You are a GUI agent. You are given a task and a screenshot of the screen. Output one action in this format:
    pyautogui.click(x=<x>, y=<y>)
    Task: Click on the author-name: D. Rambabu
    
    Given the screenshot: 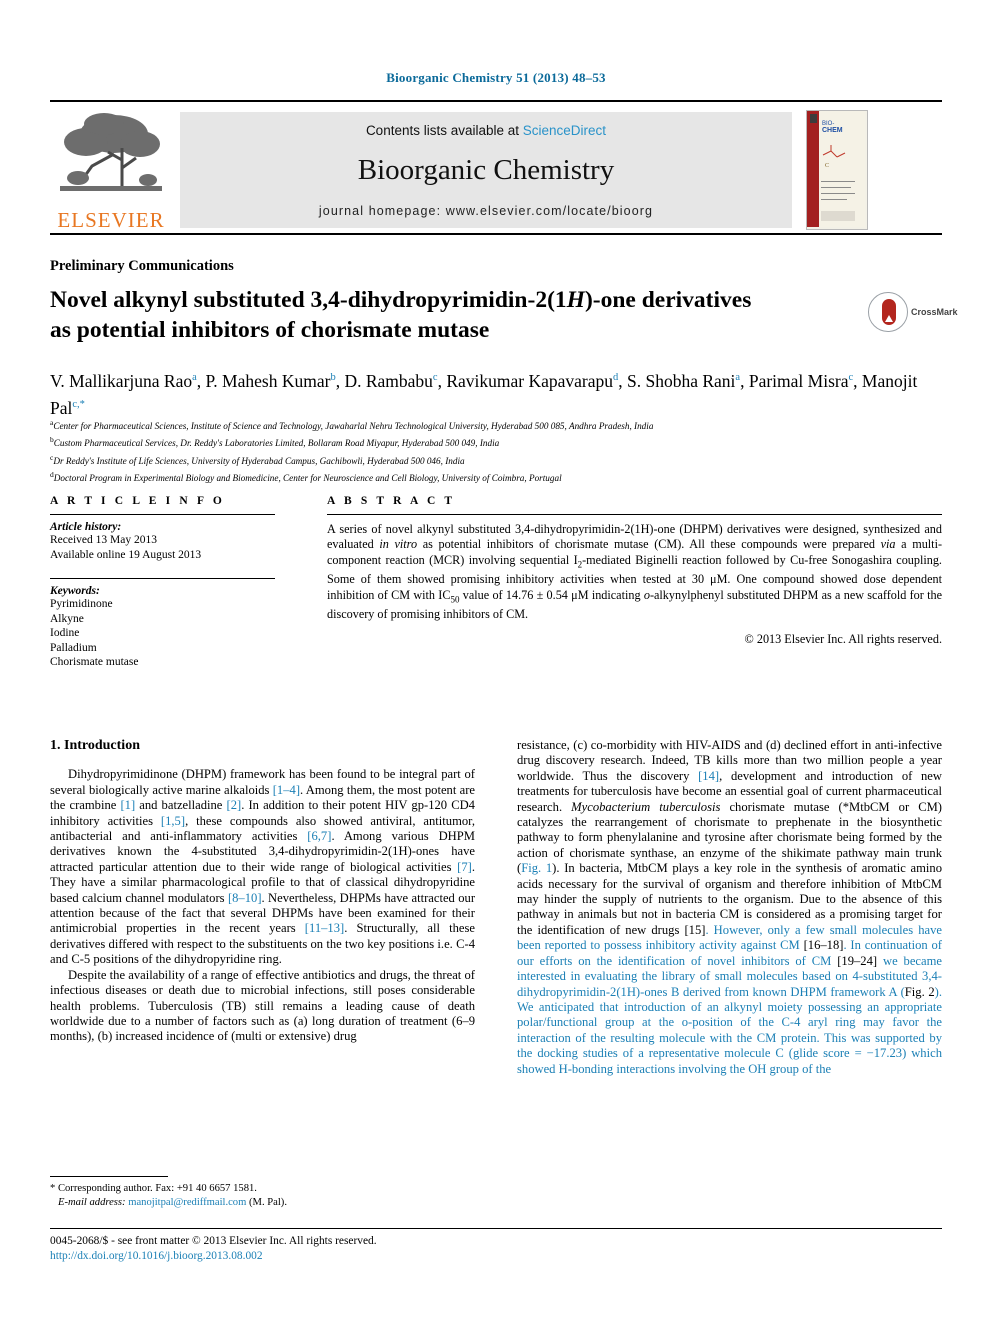 What is the action you would take?
    pyautogui.click(x=388, y=380)
    